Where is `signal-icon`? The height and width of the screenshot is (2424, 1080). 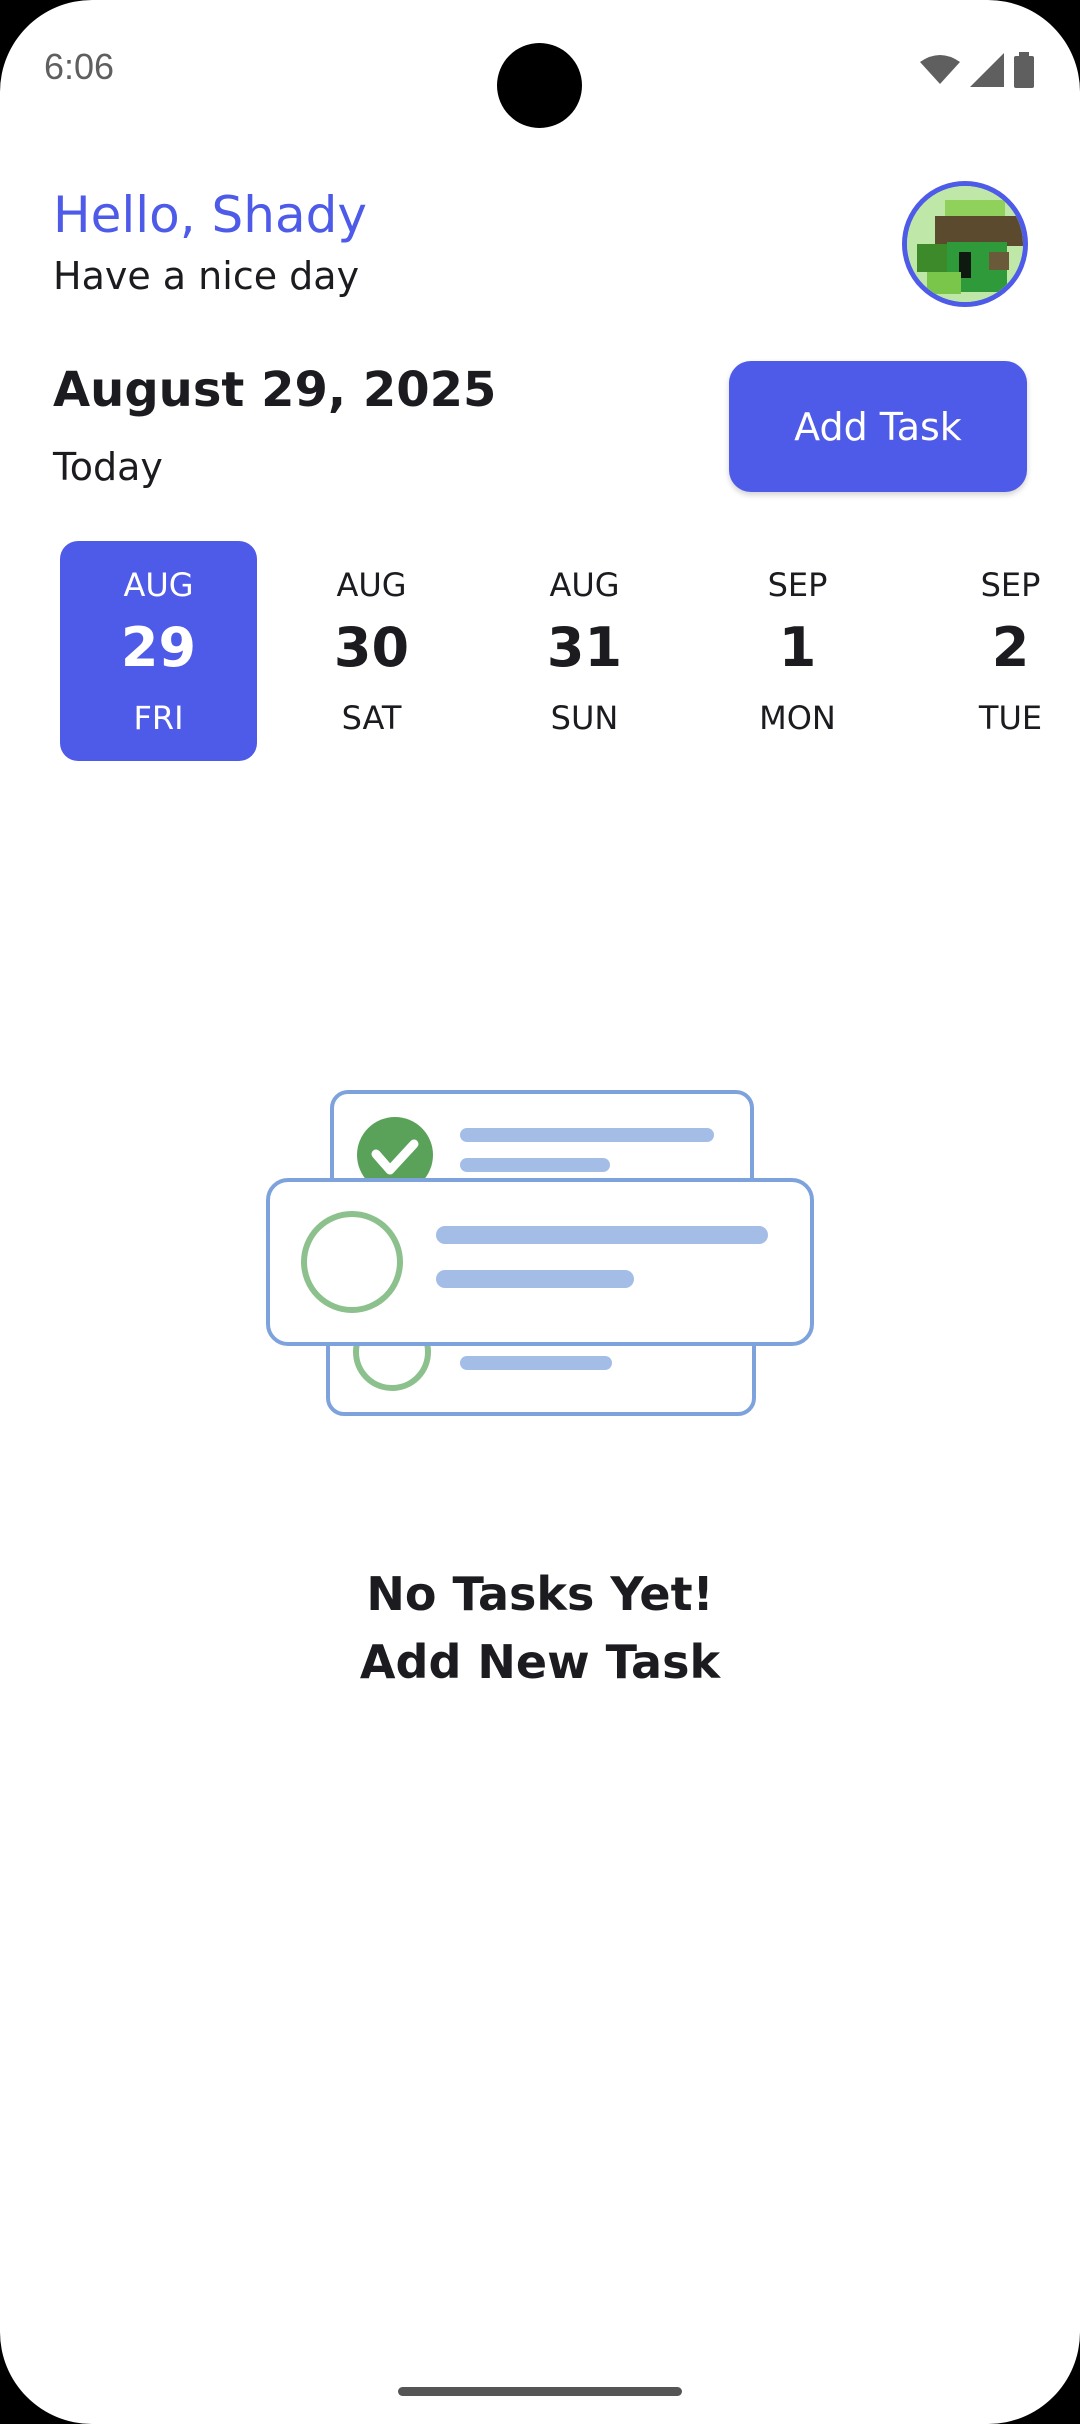
signal-icon is located at coordinates (987, 70).